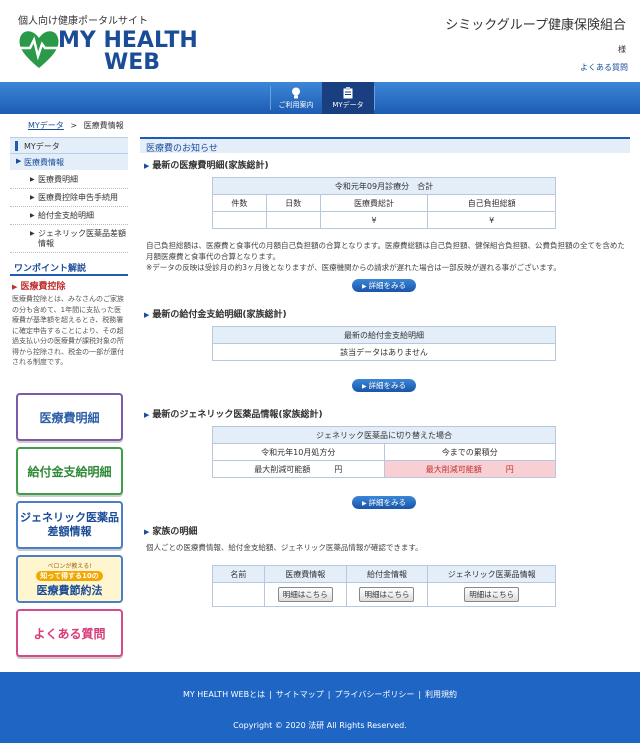  I want to click on sidebar-item-deduction: ▶ 医療費控除申告手続用, so click(69, 198).